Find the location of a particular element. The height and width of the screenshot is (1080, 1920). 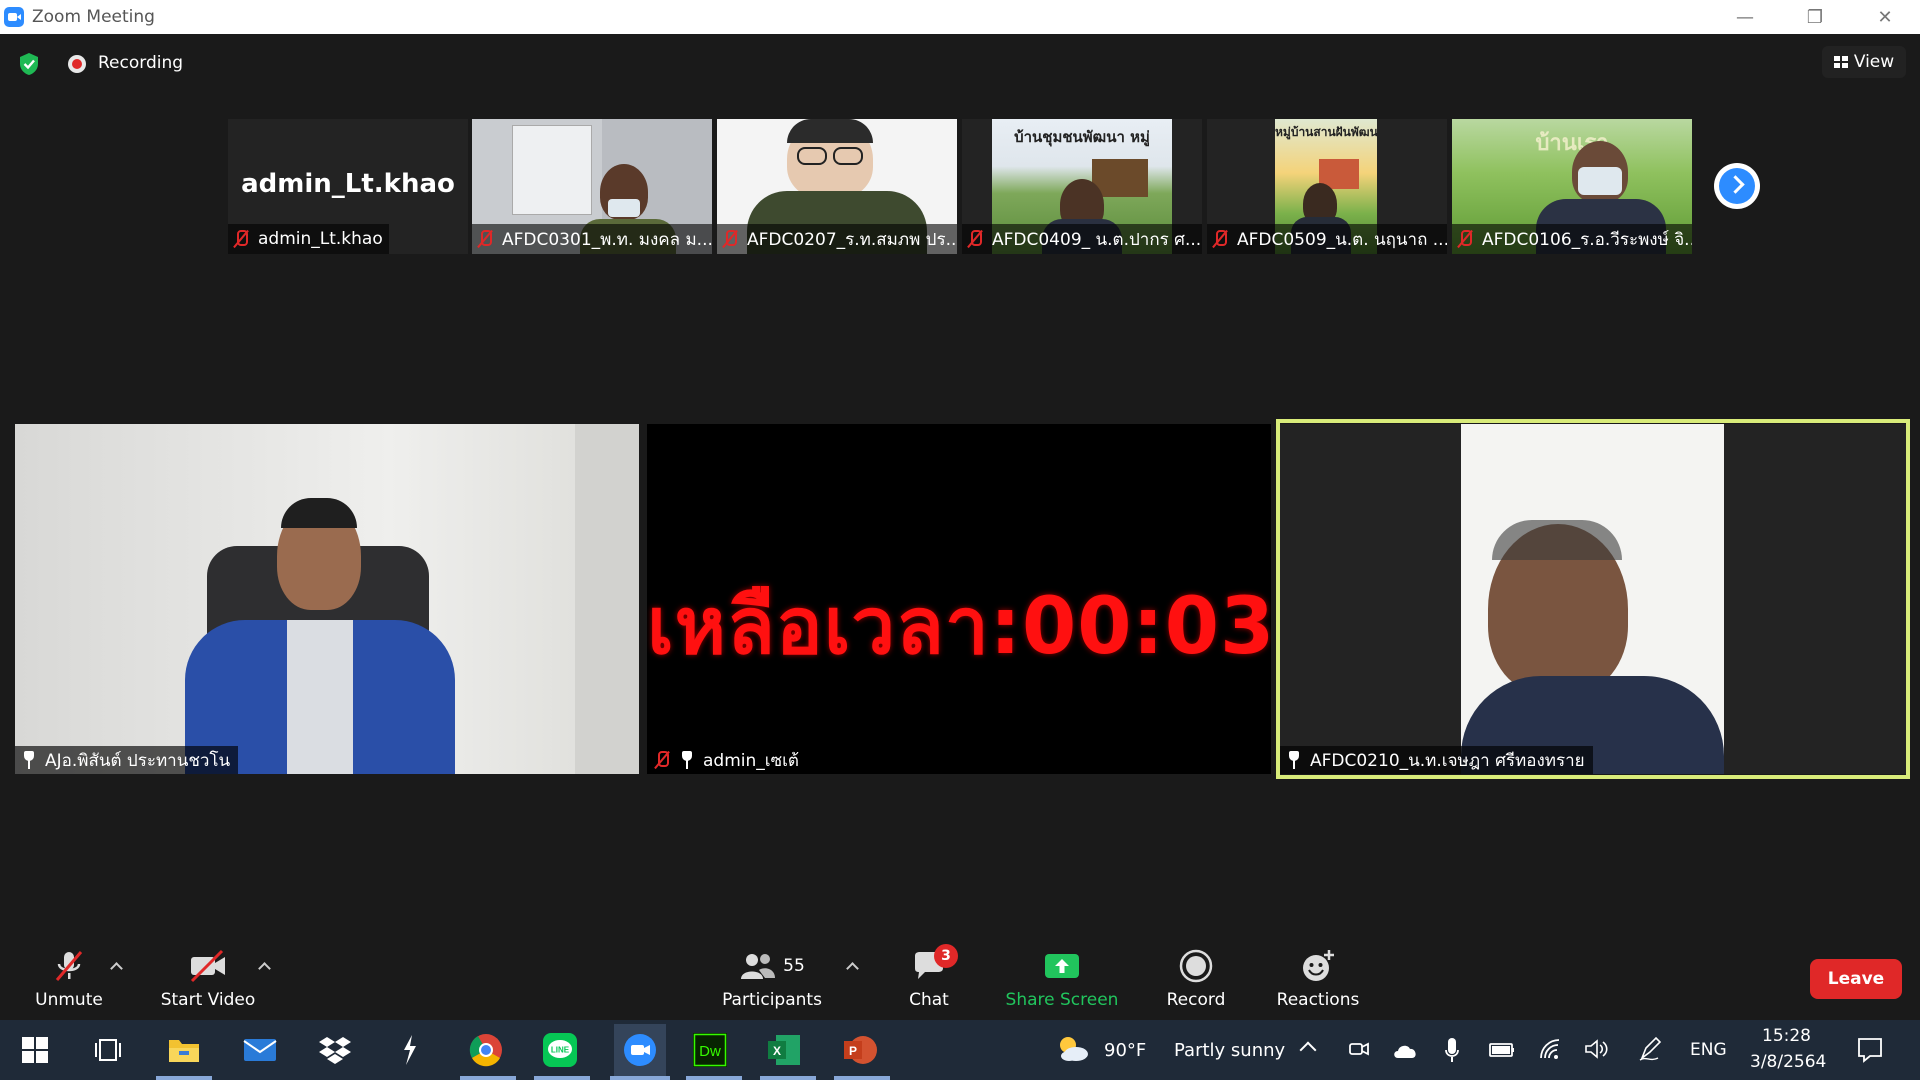

partly-sunny-weather-icon is located at coordinates (1073, 1049).